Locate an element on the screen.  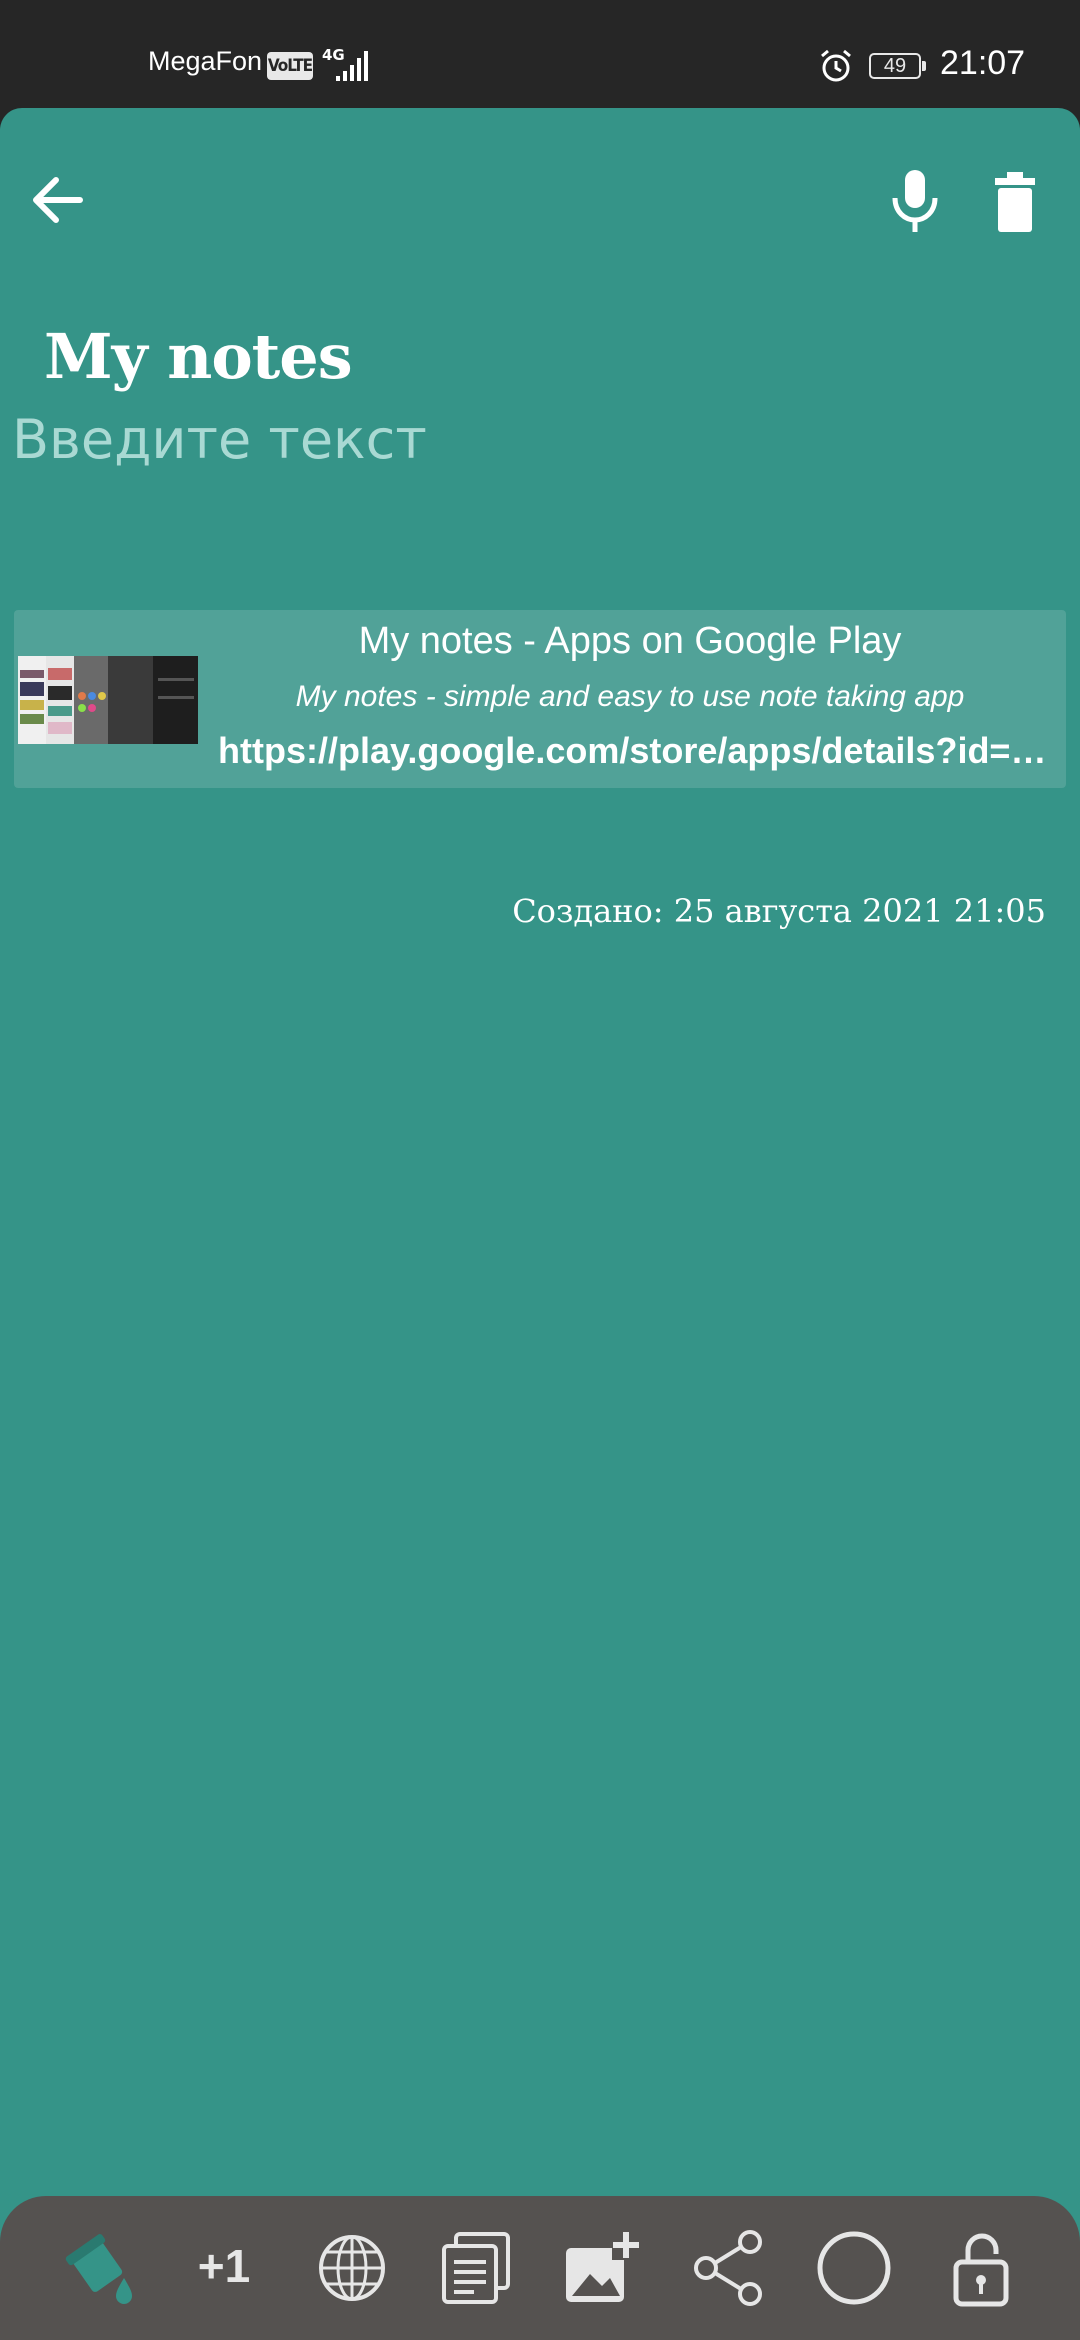
unlock-icon is located at coordinates (982, 2268).